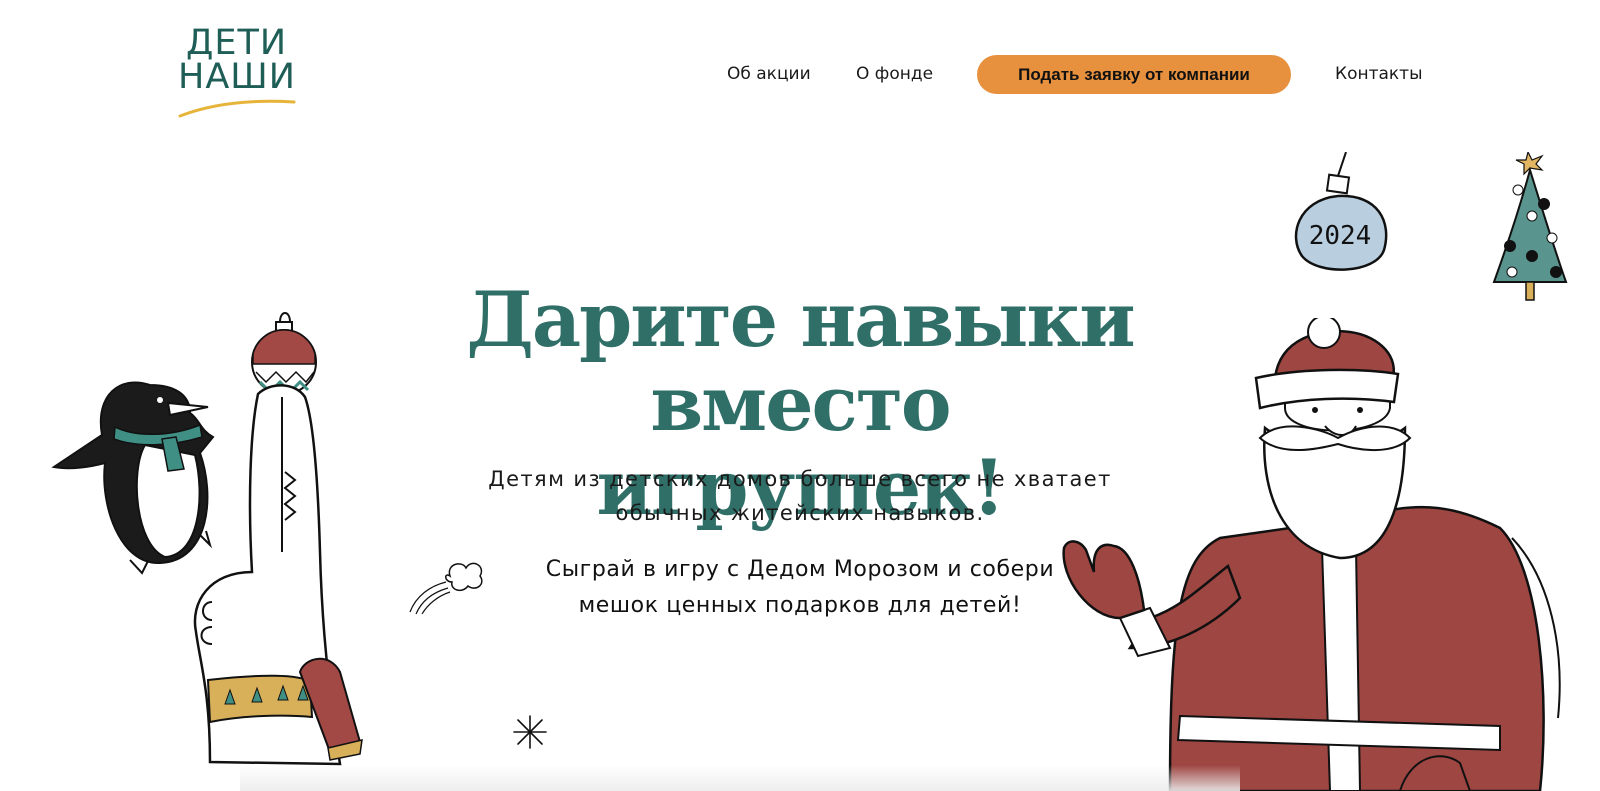 The image size is (1600, 791). What do you see at coordinates (1379, 74) in the screenshot?
I see `nav-contacts: Контакты` at bounding box center [1379, 74].